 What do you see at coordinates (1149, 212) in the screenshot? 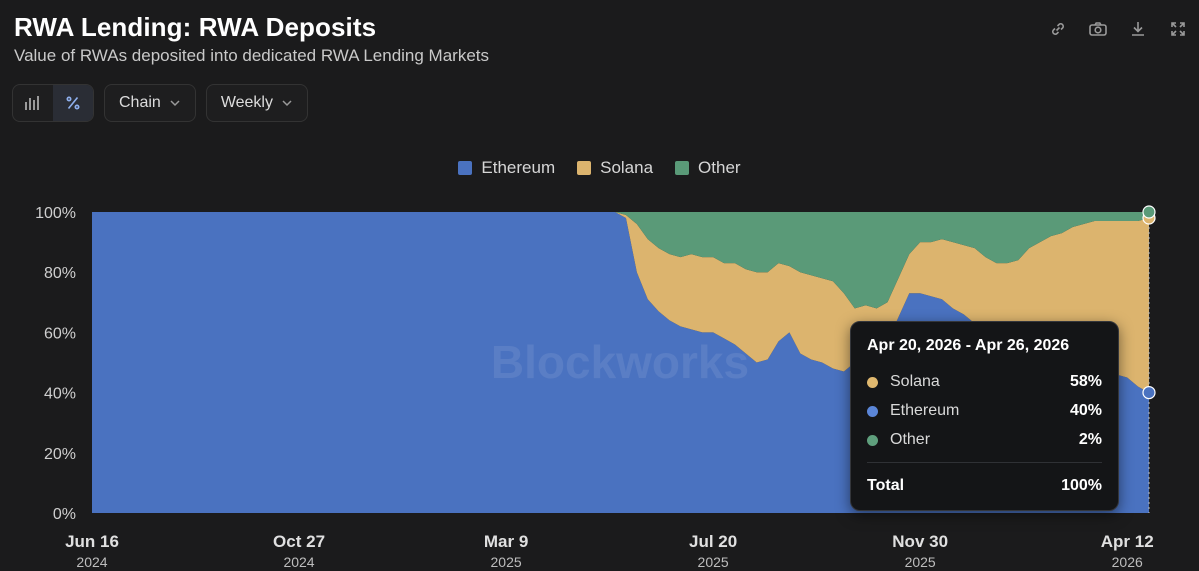
I see `hover-marker-other` at bounding box center [1149, 212].